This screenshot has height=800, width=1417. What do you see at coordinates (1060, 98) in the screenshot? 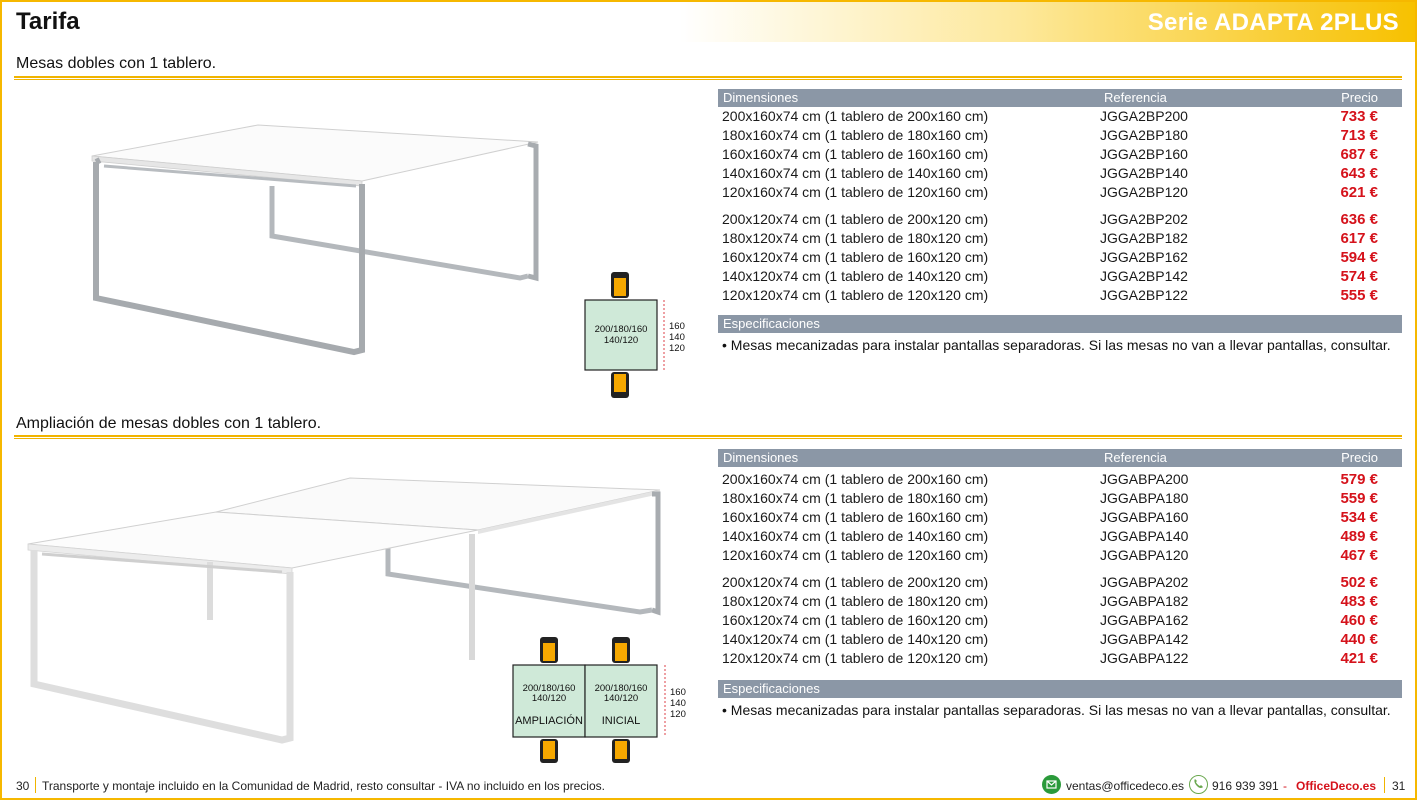
I see `table-header: Dimensiones Referencia Precio` at bounding box center [1060, 98].